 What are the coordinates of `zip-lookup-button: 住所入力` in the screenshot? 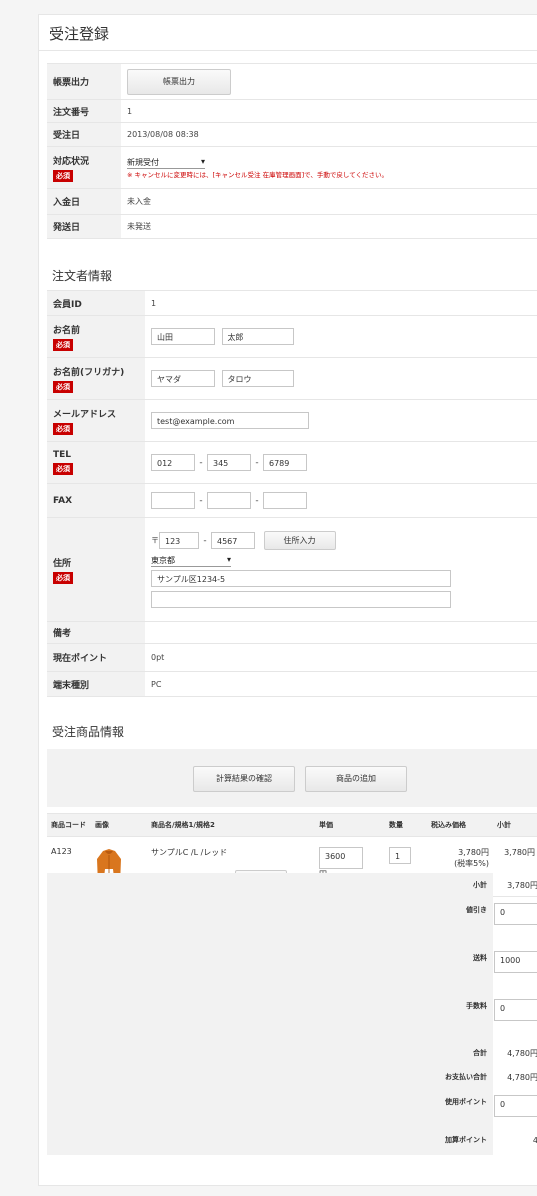 It's located at (299, 540).